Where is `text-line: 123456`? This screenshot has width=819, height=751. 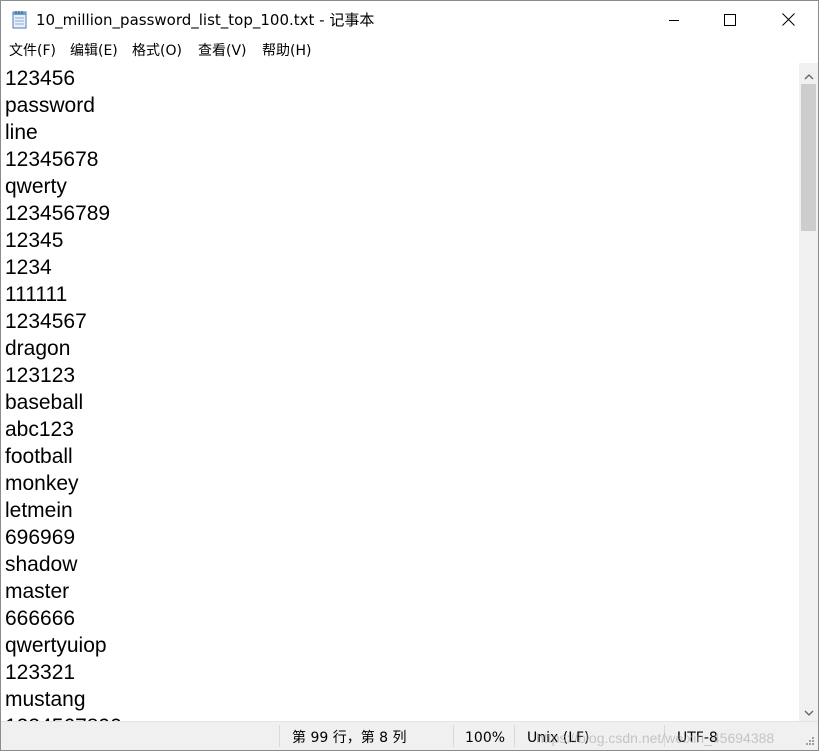 text-line: 123456 is located at coordinates (40, 78).